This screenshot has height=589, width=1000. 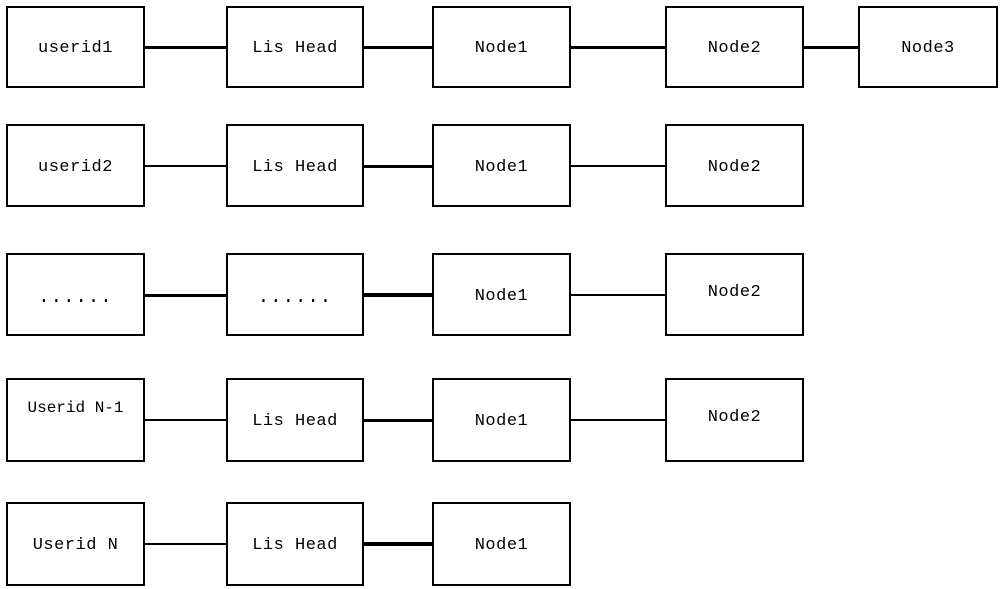 I want to click on node-box: Userid N, so click(x=75, y=544).